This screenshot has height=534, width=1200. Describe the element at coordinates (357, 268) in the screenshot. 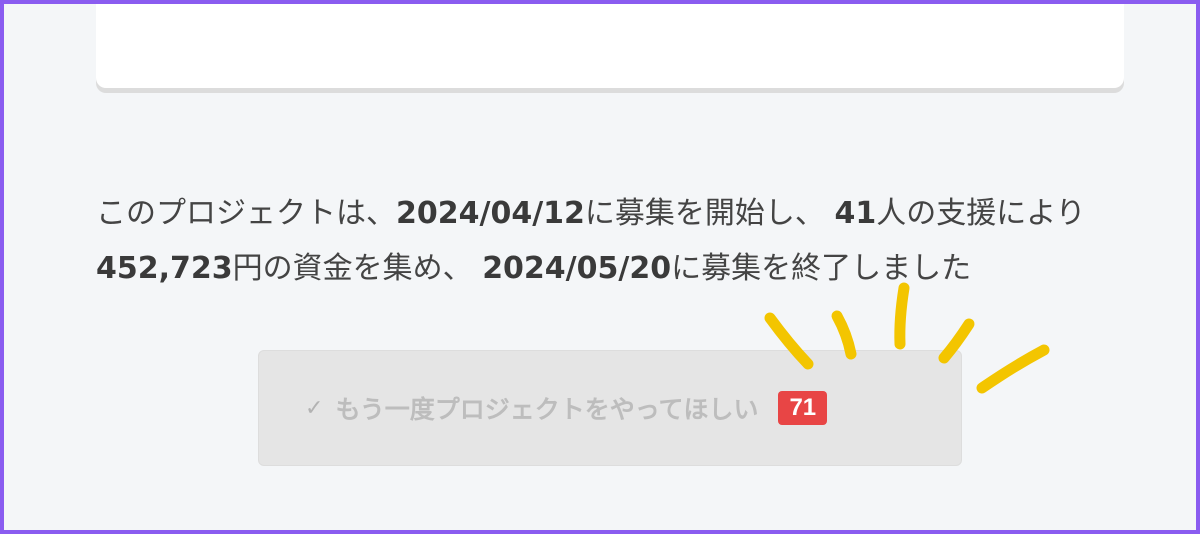

I see `summary-text-4: 円の資金を集め、` at that location.